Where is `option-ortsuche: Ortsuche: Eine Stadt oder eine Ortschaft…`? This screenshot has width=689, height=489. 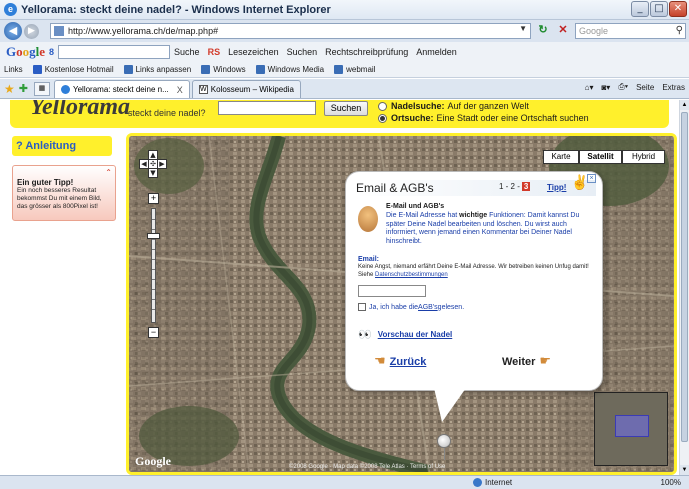 option-ortsuche: Ortsuche: Eine Stadt oder eine Ortschaft… is located at coordinates (483, 118).